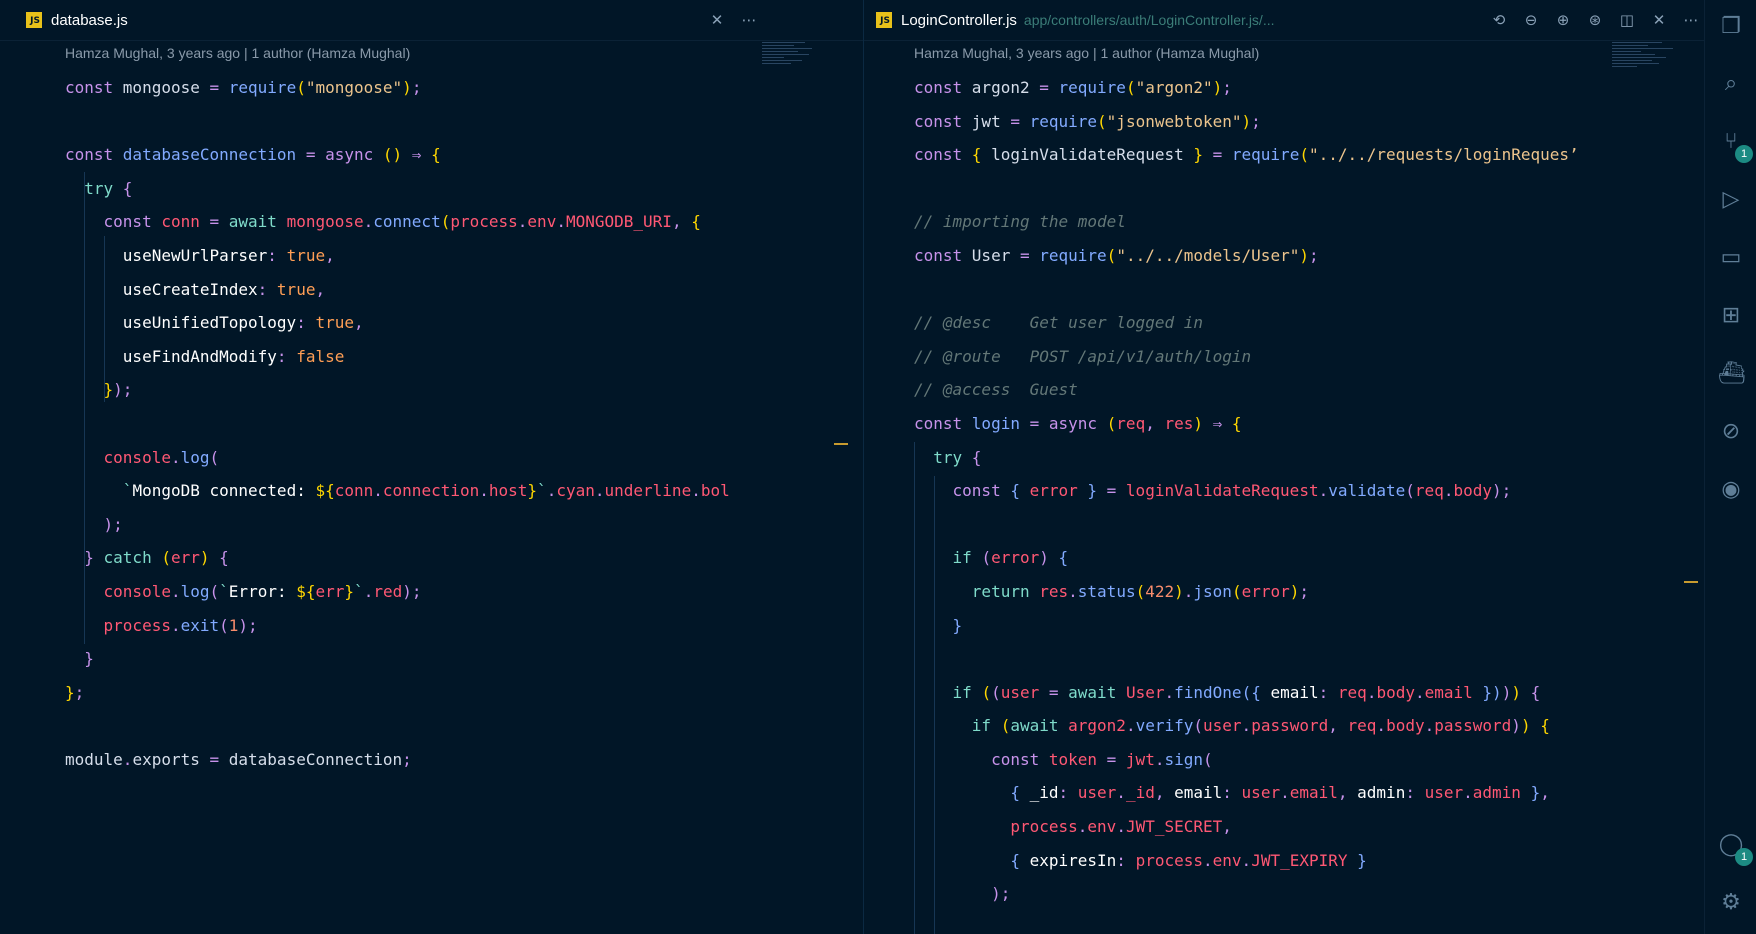 The height and width of the screenshot is (934, 1756). Describe the element at coordinates (1283, 122) in the screenshot. I see `code-line: const jwt = require("jsonwebtoken");` at that location.